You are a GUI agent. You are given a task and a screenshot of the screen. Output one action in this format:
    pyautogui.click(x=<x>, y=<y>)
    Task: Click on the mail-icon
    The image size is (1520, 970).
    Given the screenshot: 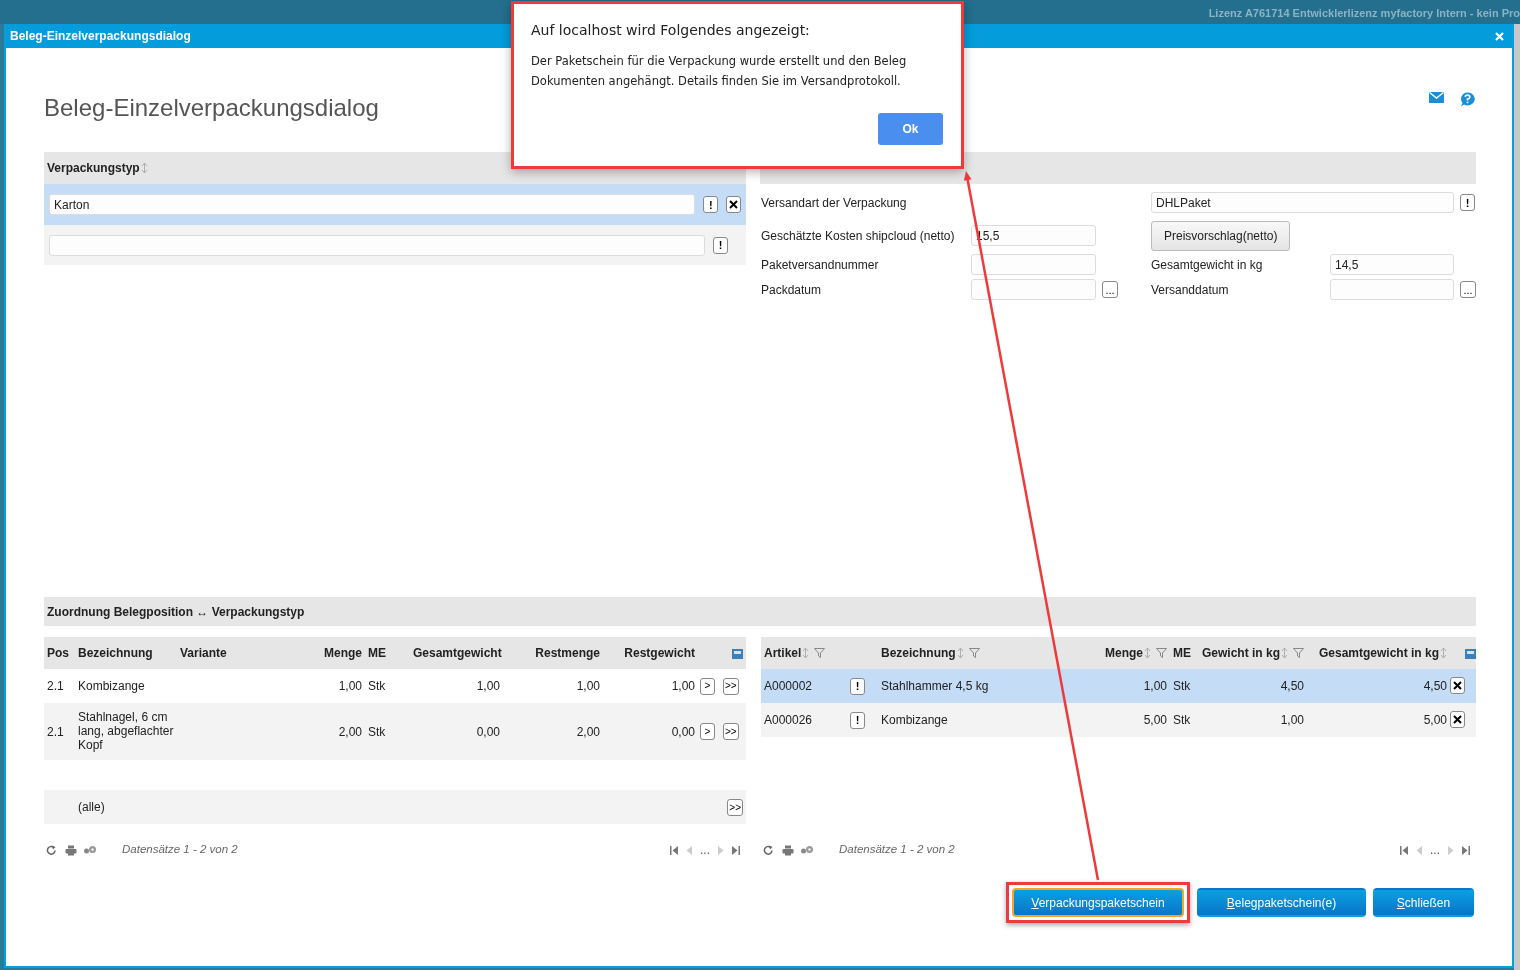 What is the action you would take?
    pyautogui.click(x=1436, y=97)
    